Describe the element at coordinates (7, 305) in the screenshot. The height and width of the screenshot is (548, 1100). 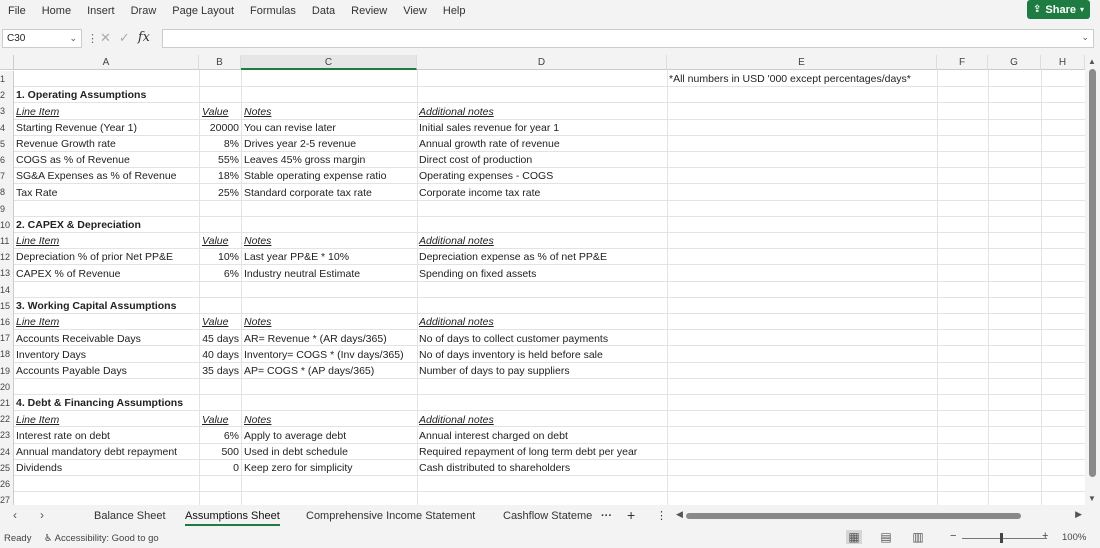
I see `row-header: 15` at that location.